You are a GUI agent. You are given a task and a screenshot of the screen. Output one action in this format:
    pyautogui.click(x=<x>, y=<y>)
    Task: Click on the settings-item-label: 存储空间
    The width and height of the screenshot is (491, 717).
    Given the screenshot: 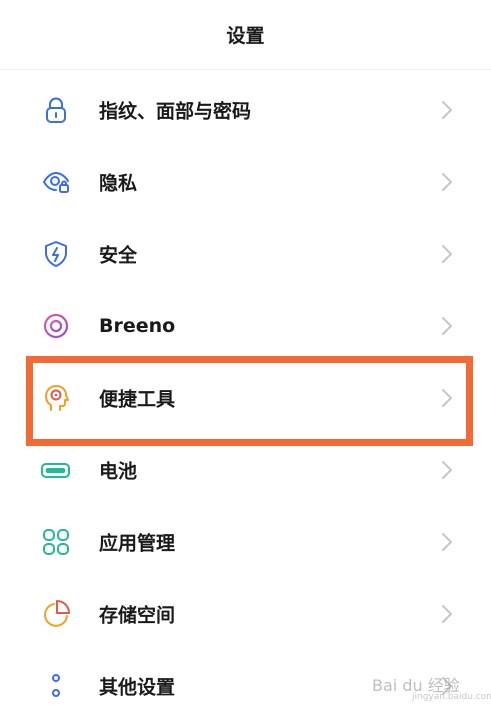 What is the action you would take?
    pyautogui.click(x=137, y=615)
    